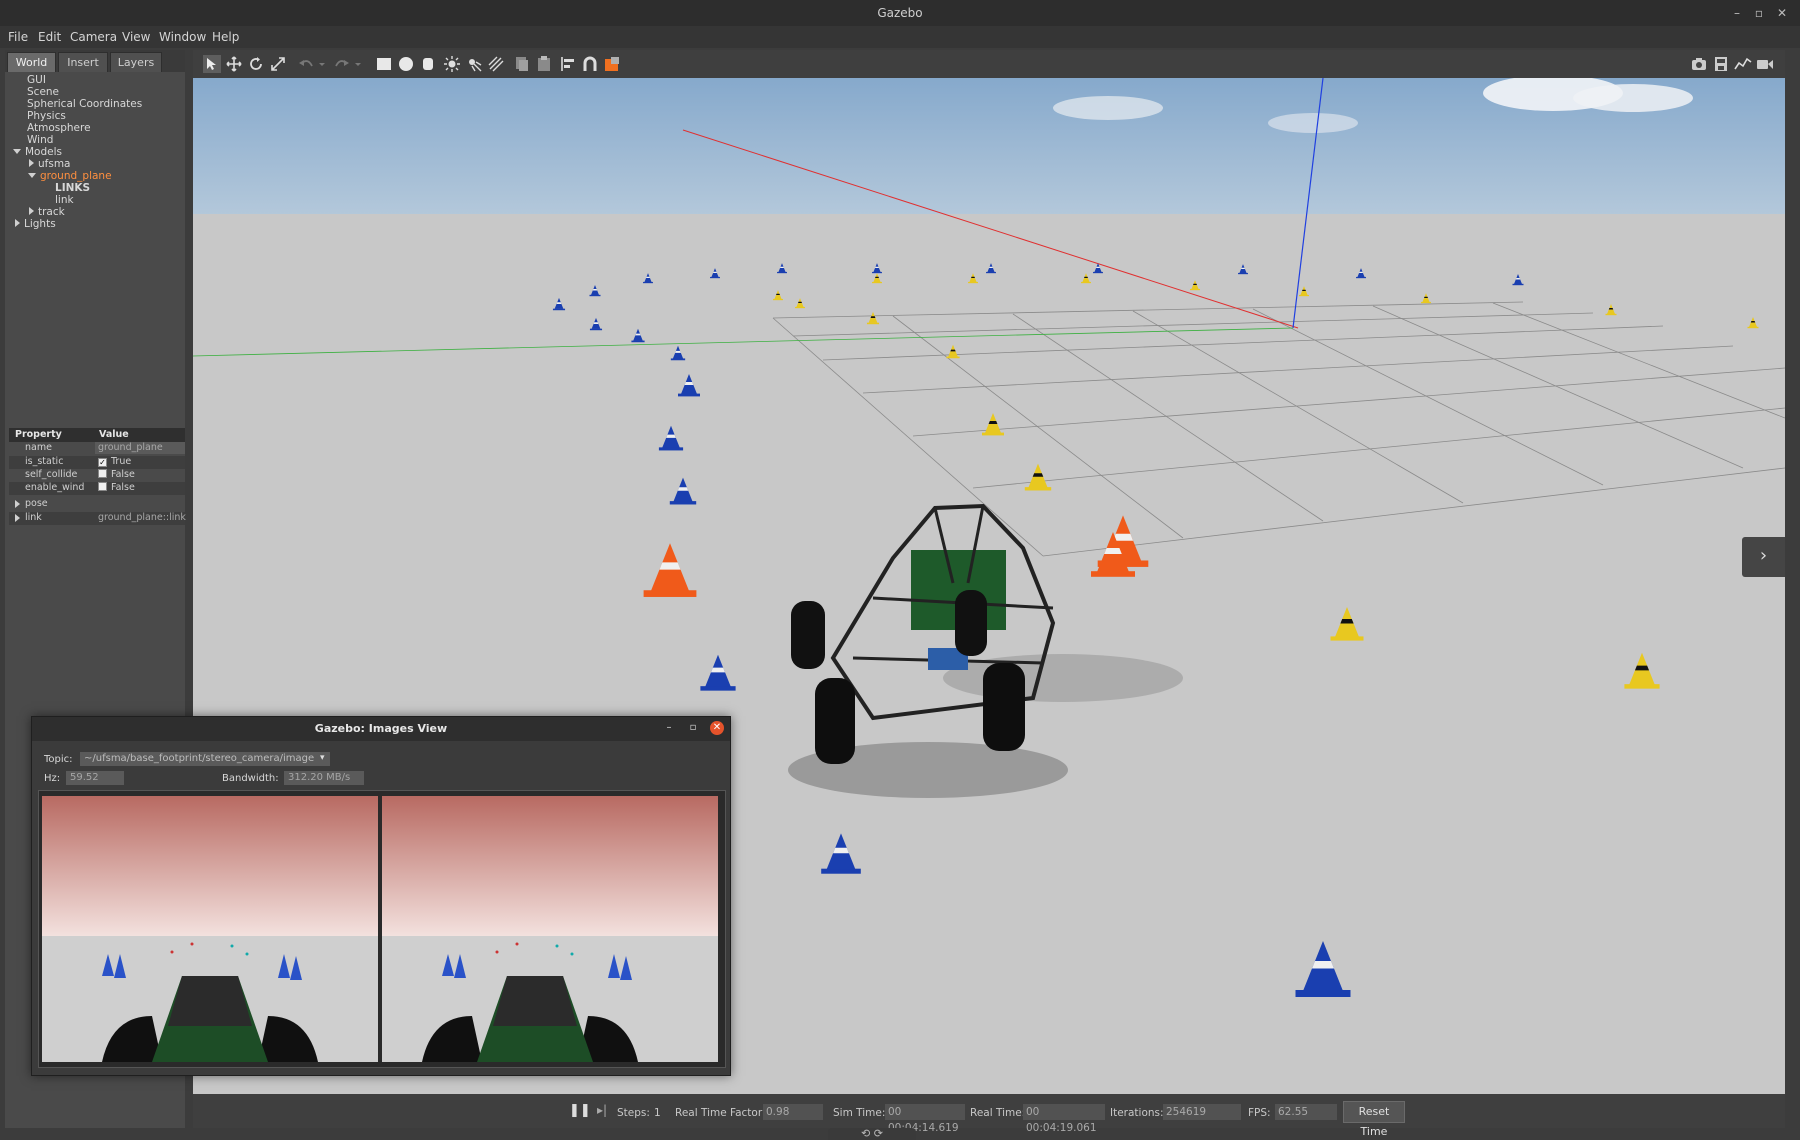  What do you see at coordinates (452, 64) in the screenshot?
I see `point-light-icon` at bounding box center [452, 64].